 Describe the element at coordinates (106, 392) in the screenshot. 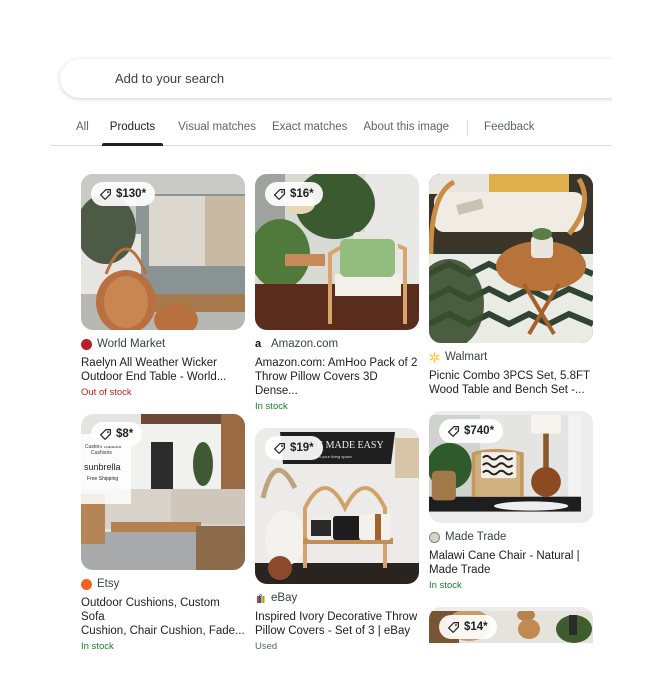

I see `stock-status: Out of stock` at that location.